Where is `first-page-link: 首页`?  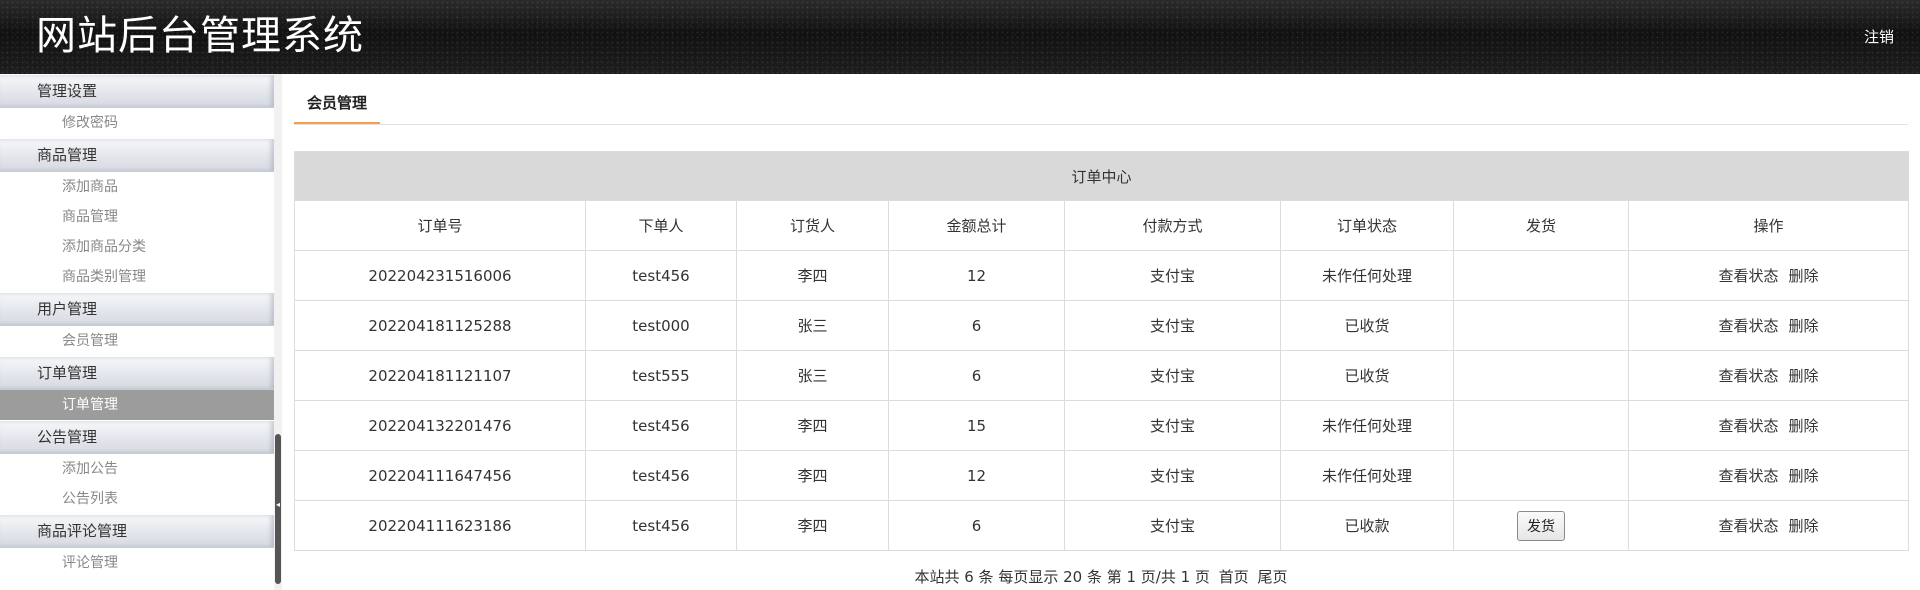 first-page-link: 首页 is located at coordinates (1234, 577).